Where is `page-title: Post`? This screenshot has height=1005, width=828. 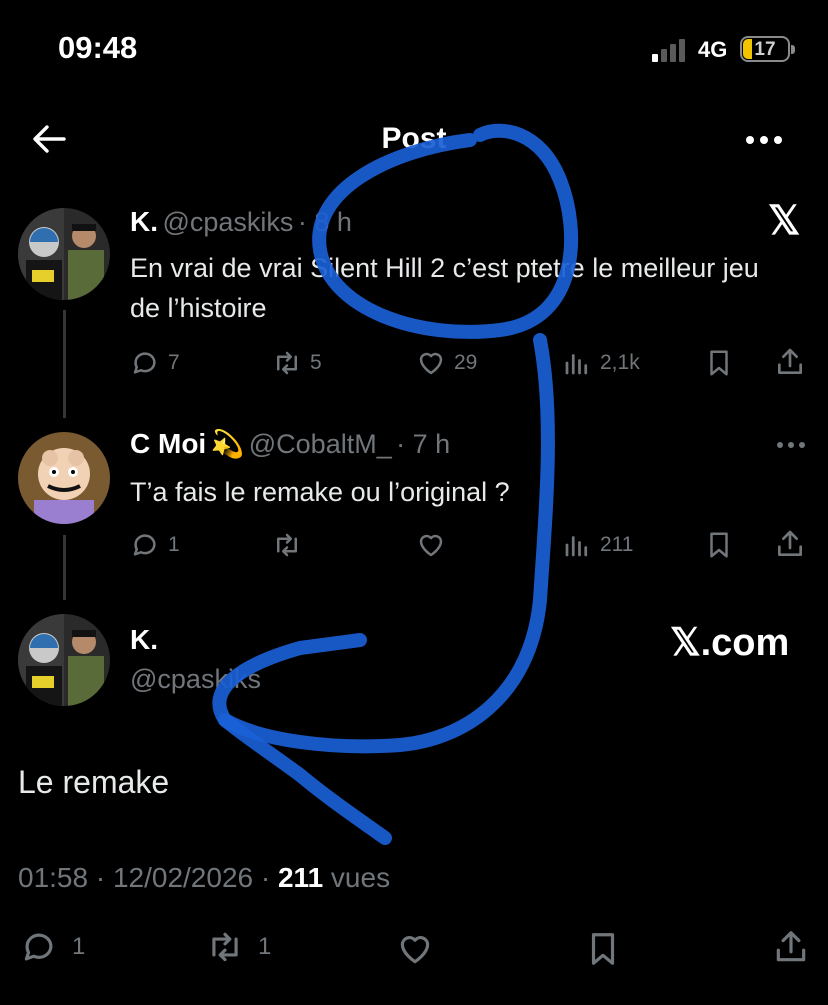 page-title: Post is located at coordinates (414, 138).